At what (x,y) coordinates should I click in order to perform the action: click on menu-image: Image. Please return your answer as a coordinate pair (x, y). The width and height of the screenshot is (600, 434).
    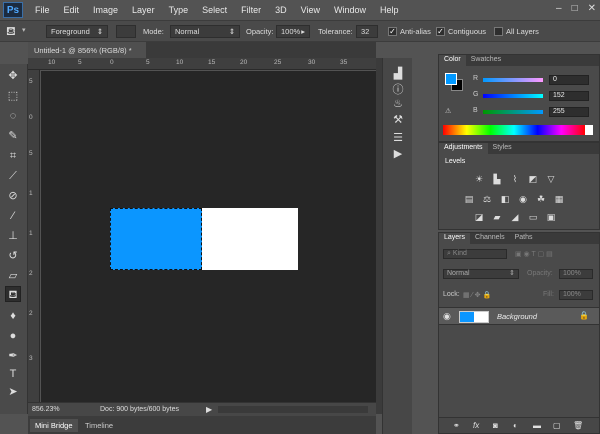
    Looking at the image, I should click on (105, 10).